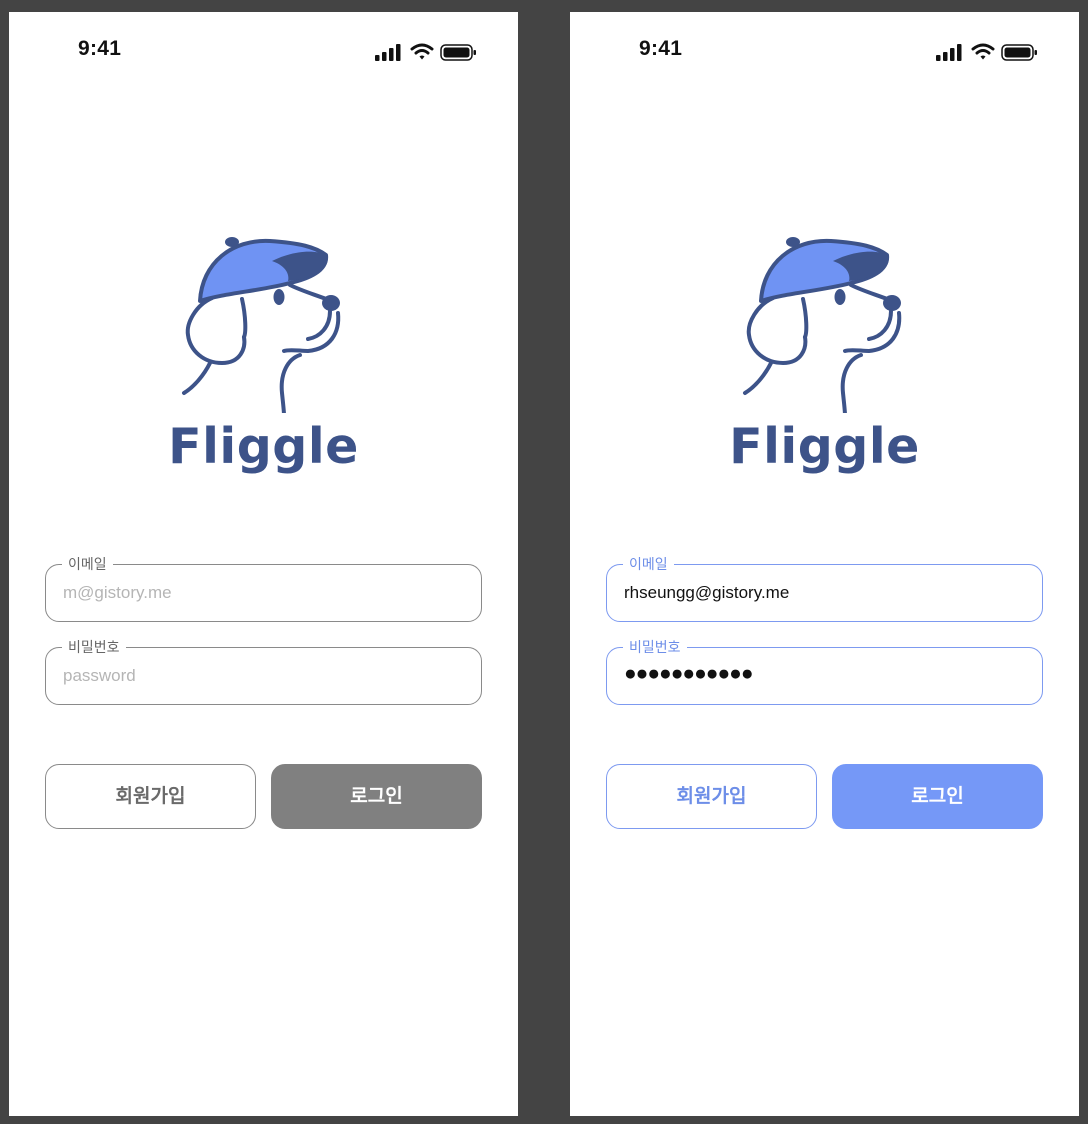 The image size is (1088, 1124). What do you see at coordinates (263, 588) in the screenshot?
I see `email-field: 이메일 m@gistory.me` at bounding box center [263, 588].